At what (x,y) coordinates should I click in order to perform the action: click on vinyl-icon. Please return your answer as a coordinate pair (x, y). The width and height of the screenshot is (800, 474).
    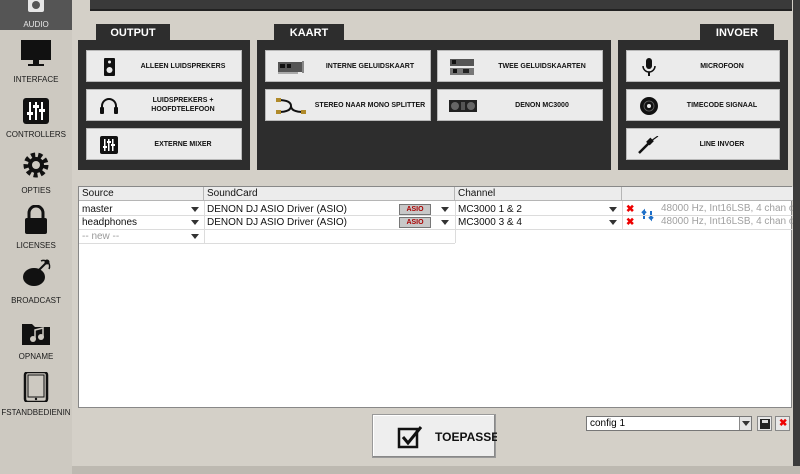
    Looking at the image, I should click on (649, 106).